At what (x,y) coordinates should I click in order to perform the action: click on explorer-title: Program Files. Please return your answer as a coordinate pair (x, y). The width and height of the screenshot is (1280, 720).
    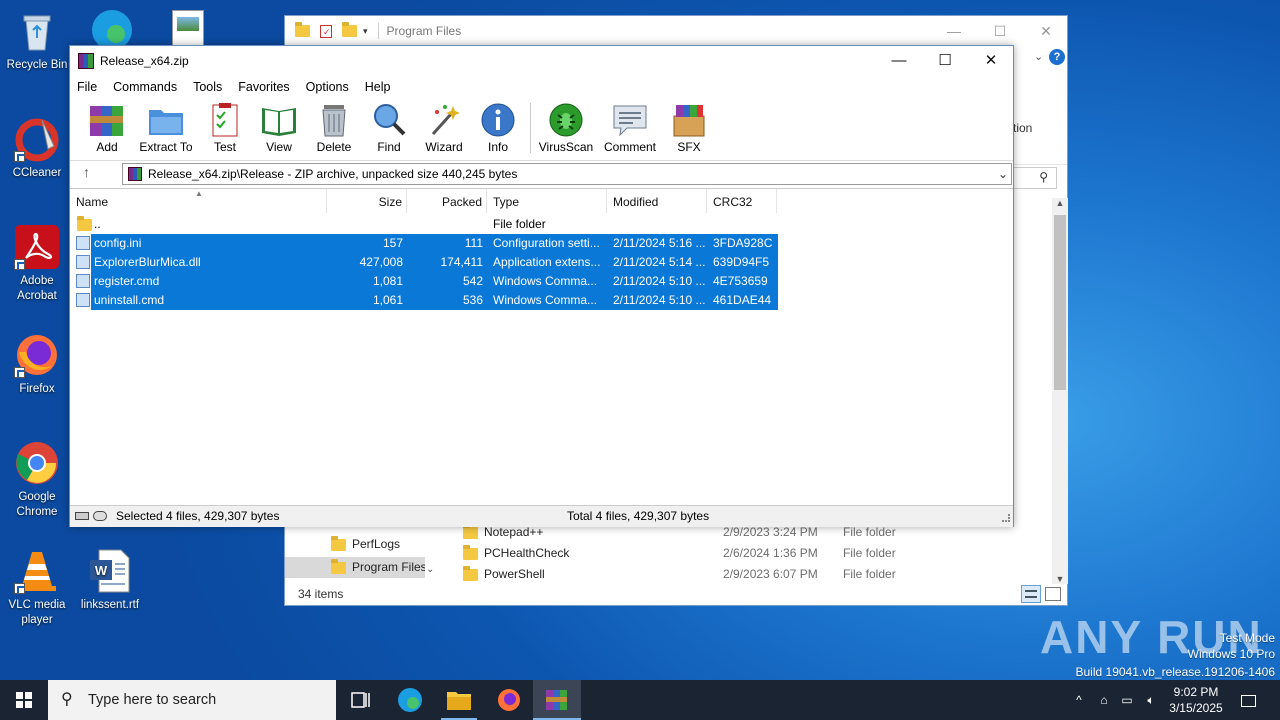
    Looking at the image, I should click on (424, 31).